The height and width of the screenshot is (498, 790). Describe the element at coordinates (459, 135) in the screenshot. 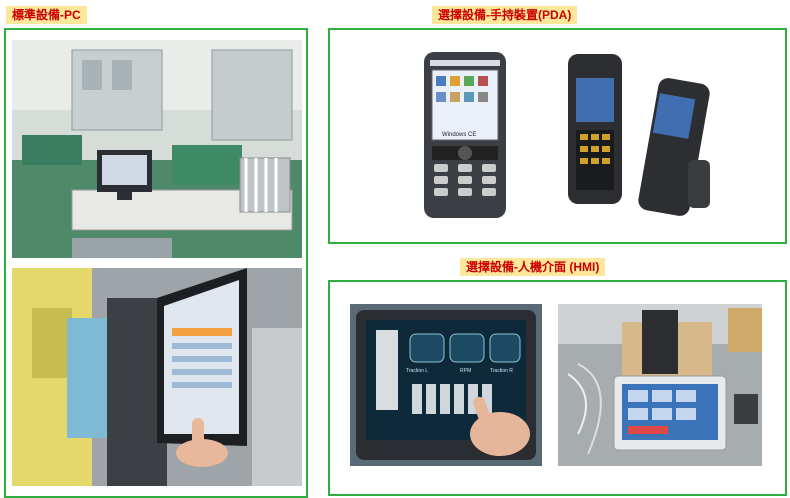

I see `pda-phone-brand-text: Windows CE` at that location.